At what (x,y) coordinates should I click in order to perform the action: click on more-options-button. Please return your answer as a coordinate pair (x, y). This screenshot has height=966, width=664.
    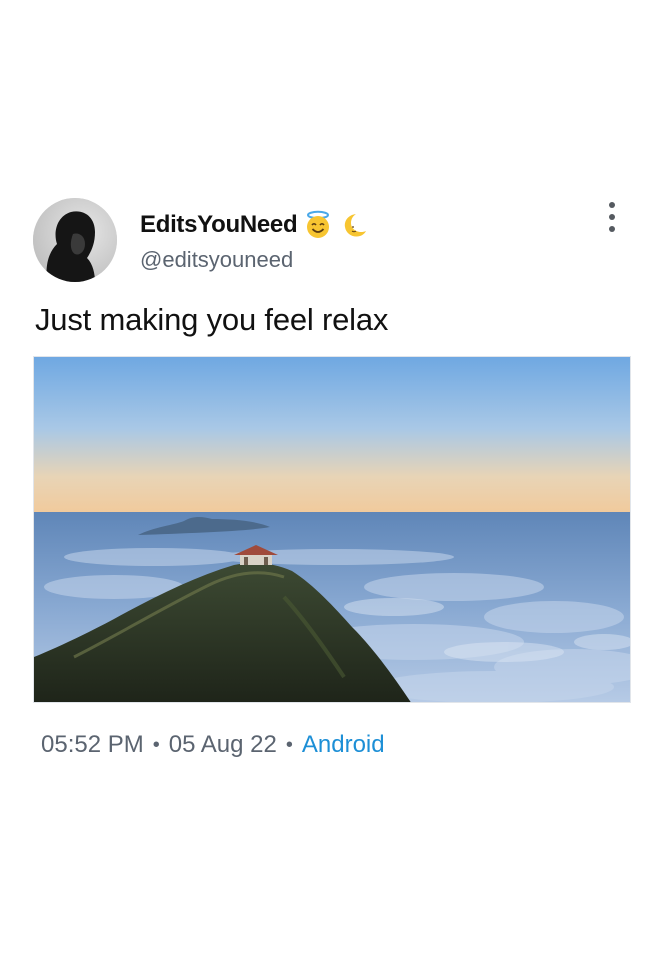
    Looking at the image, I should click on (612, 217).